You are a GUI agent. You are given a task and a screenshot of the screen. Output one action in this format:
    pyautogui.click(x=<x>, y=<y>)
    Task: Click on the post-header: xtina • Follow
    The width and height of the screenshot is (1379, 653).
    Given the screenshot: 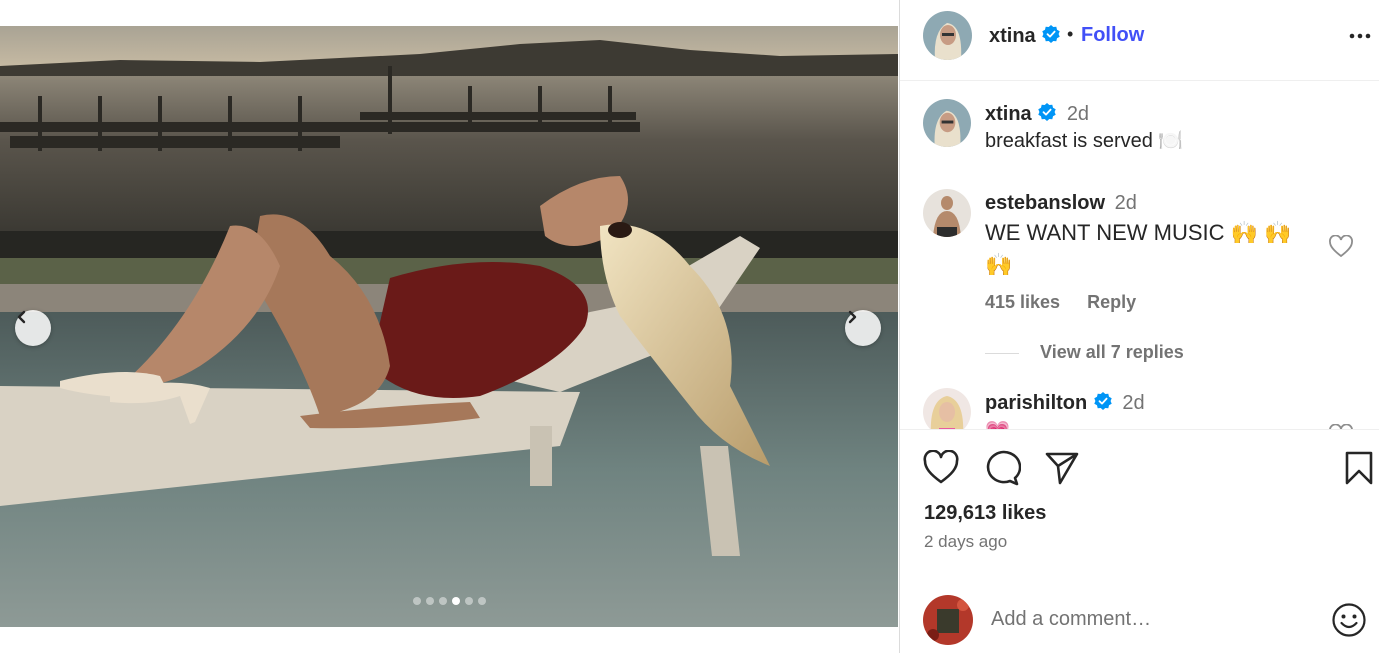 What is the action you would take?
    pyautogui.click(x=1139, y=40)
    